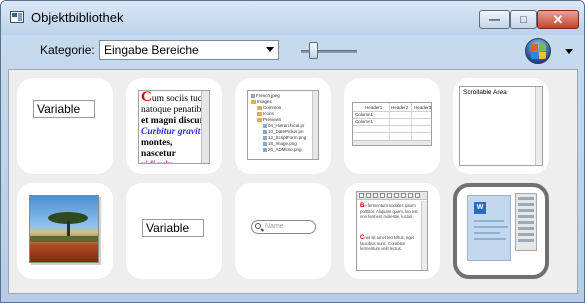  What do you see at coordinates (282, 143) in the screenshot?
I see `tree-item: 18_Image.png` at bounding box center [282, 143].